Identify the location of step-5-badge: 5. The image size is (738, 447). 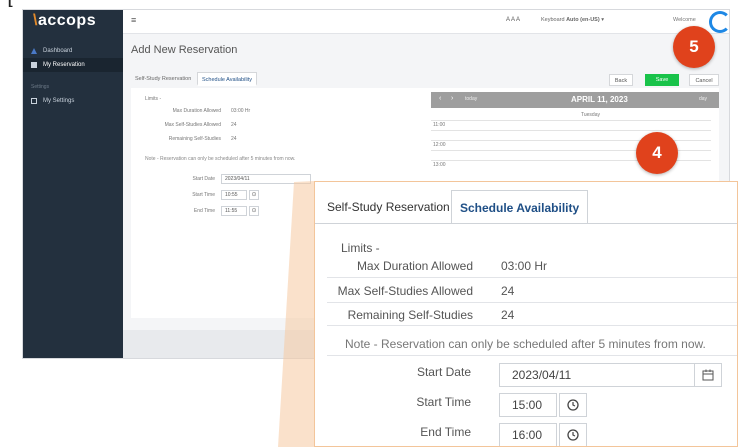
(694, 47).